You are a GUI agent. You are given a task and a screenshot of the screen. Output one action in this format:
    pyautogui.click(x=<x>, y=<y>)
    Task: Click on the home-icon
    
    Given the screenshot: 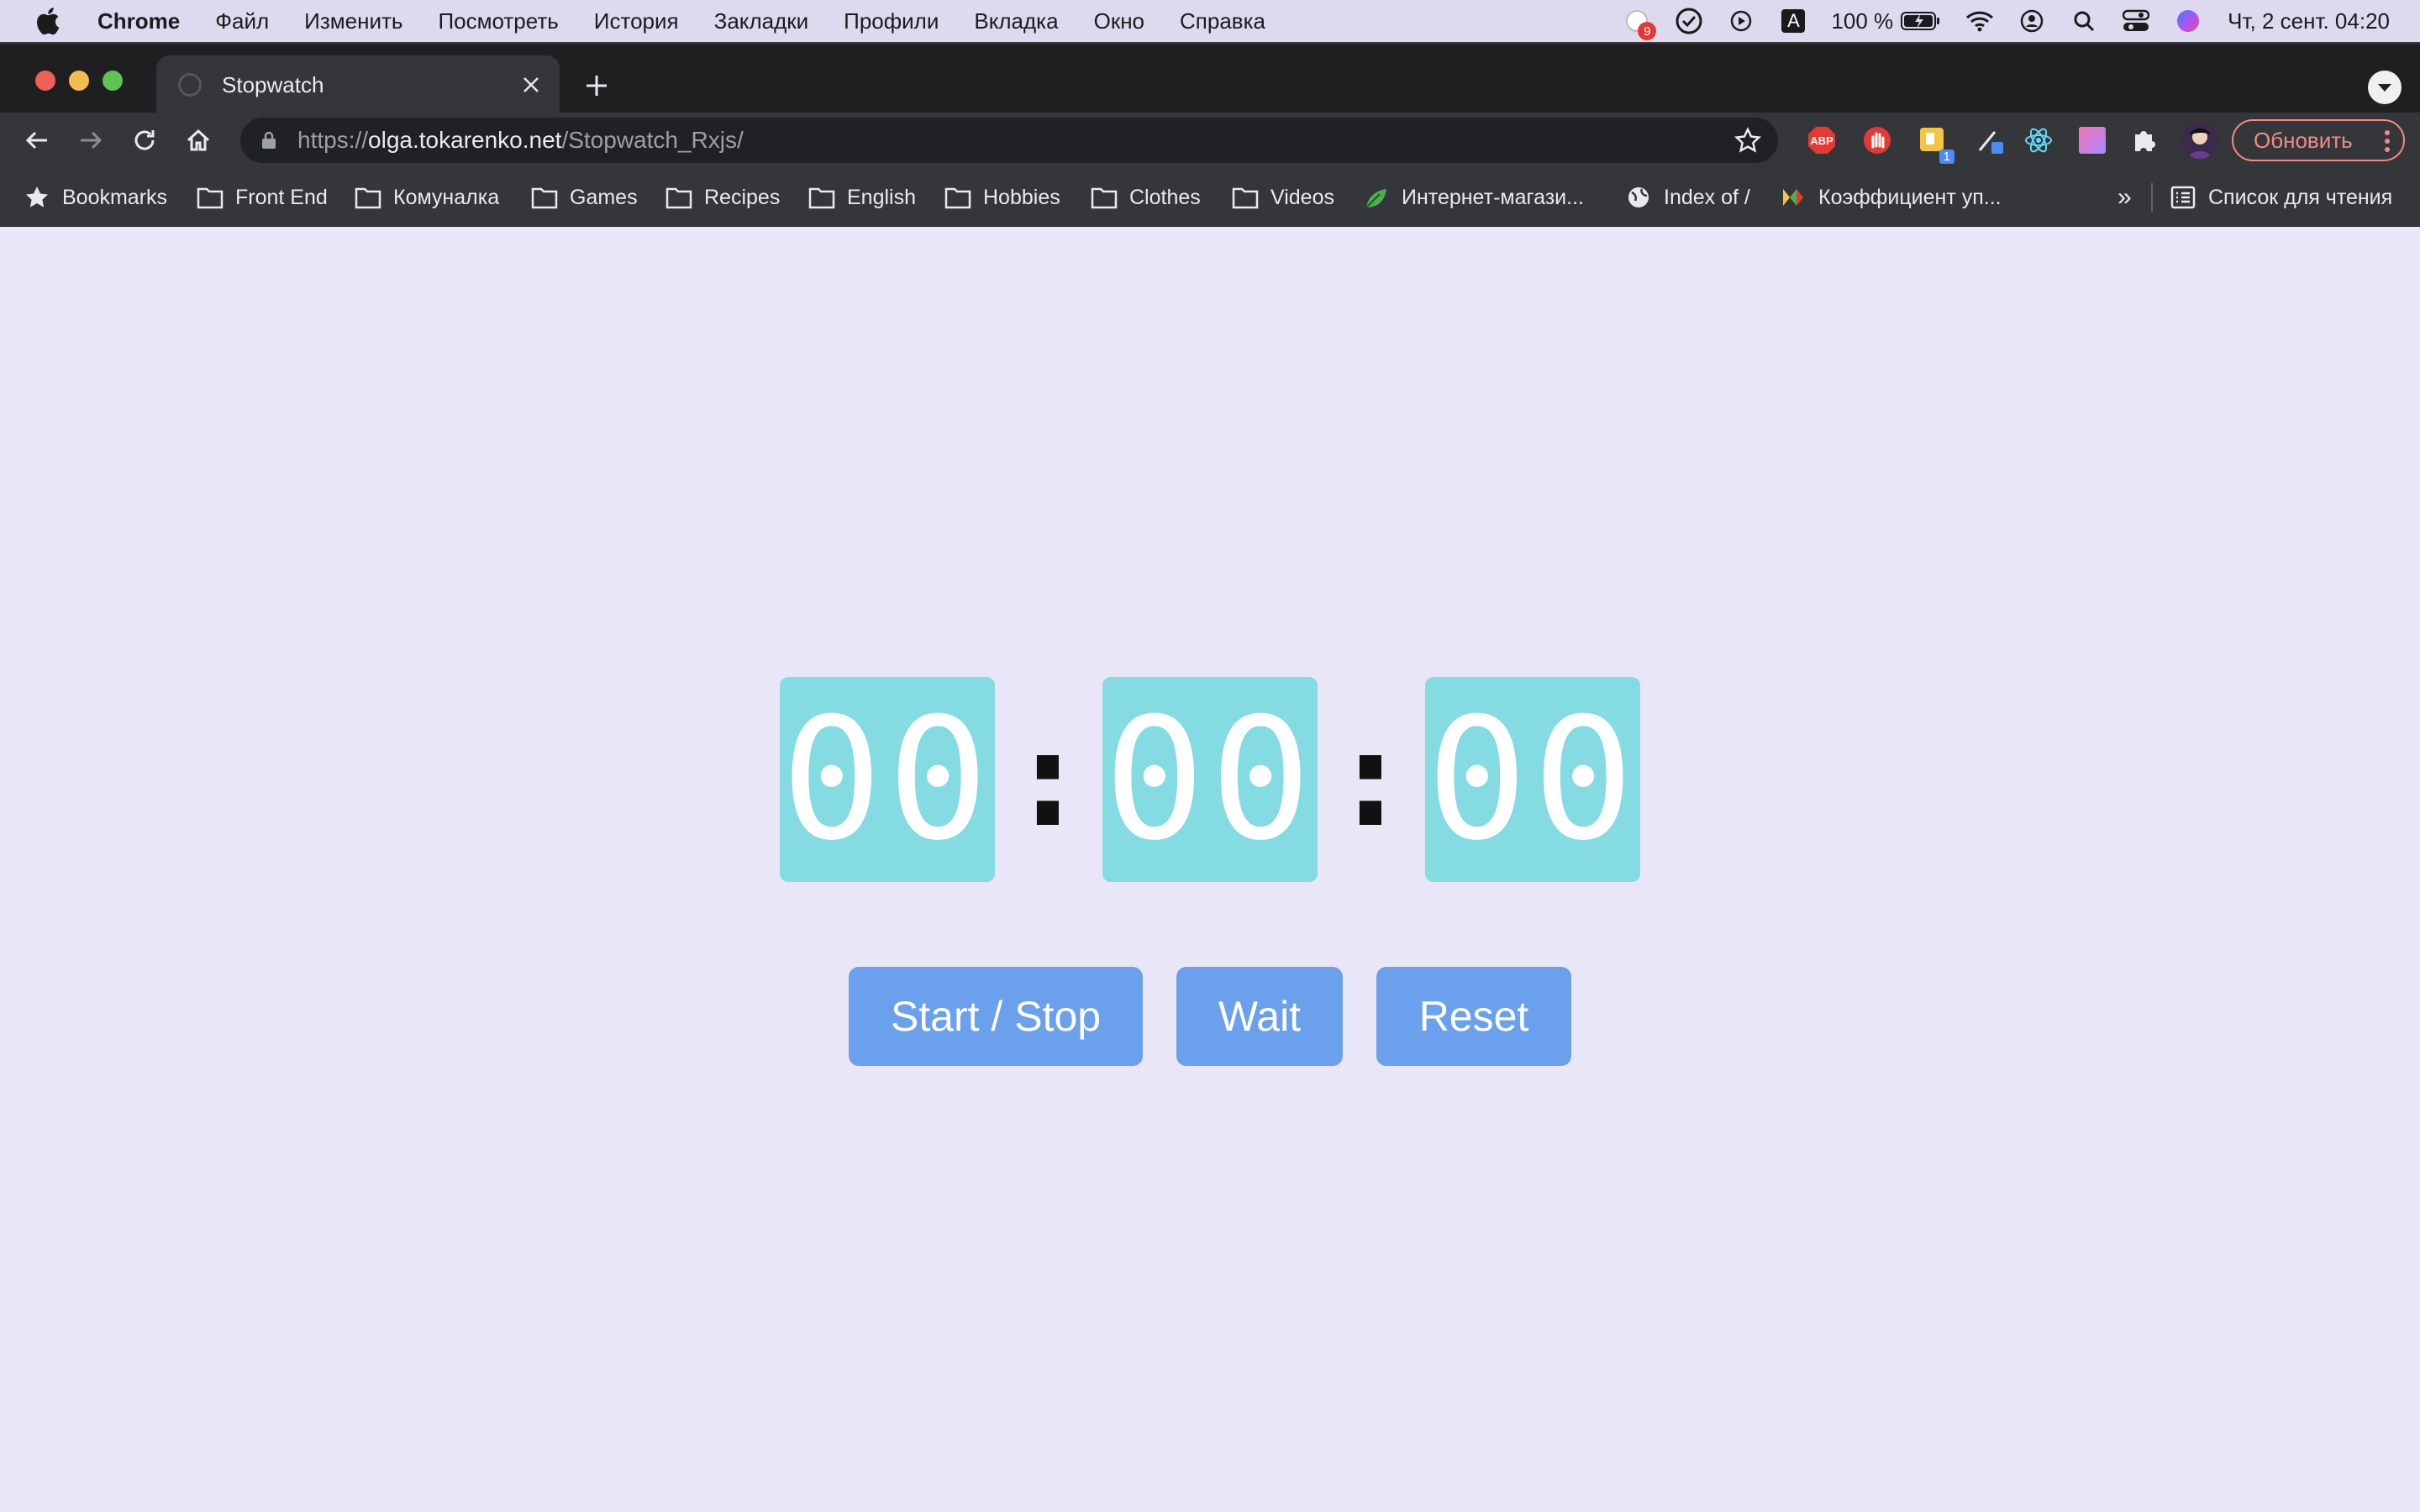 What is the action you would take?
    pyautogui.click(x=199, y=140)
    